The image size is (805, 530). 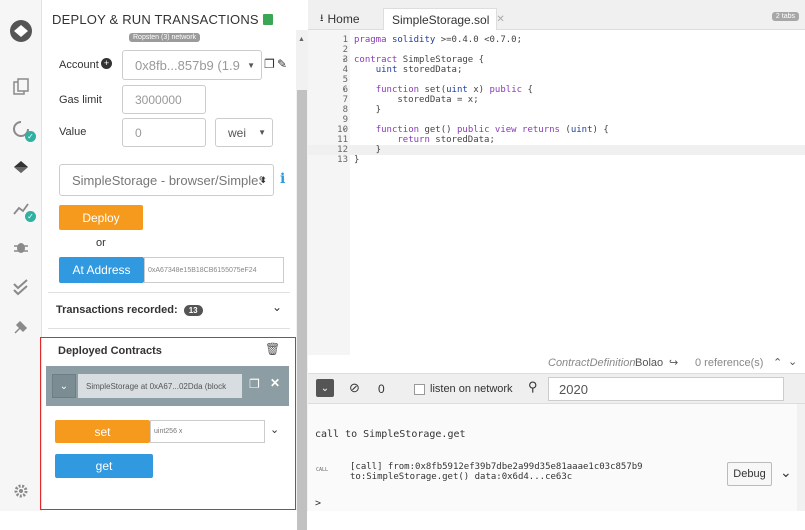 I want to click on debugger-icon, so click(x=21, y=247).